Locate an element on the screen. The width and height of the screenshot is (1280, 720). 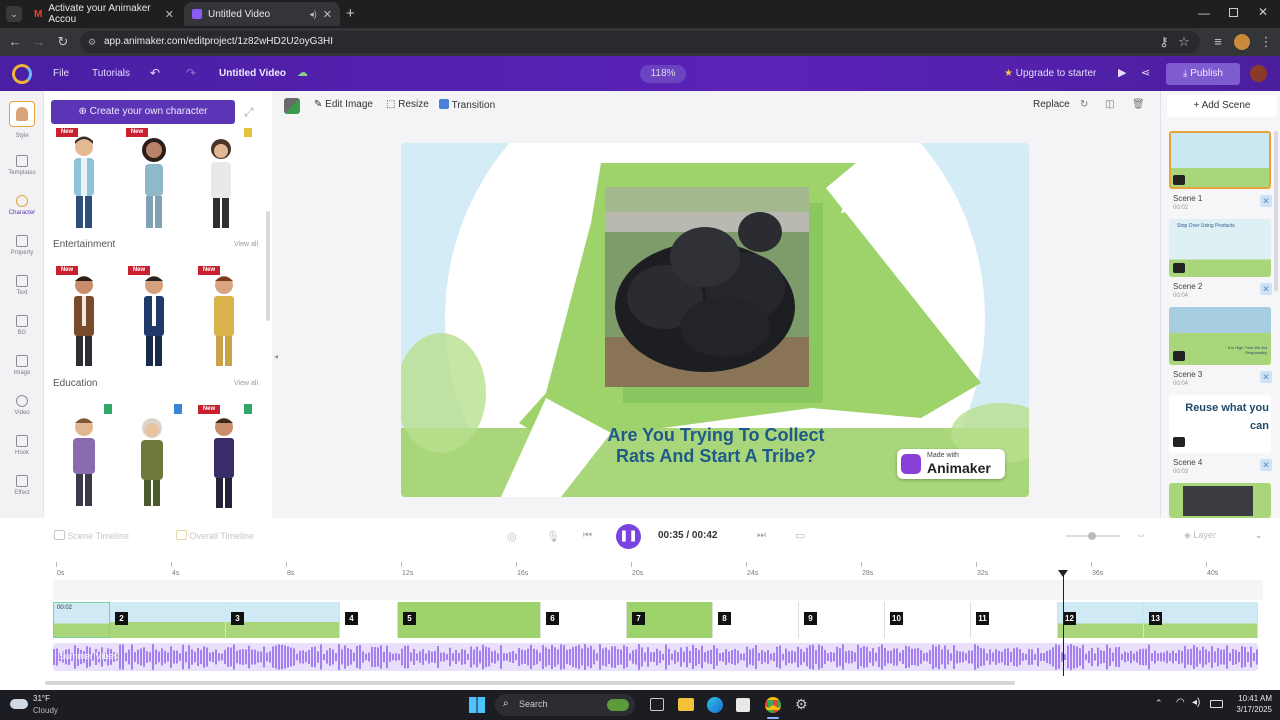
battery-icon is located at coordinates (1216, 704).